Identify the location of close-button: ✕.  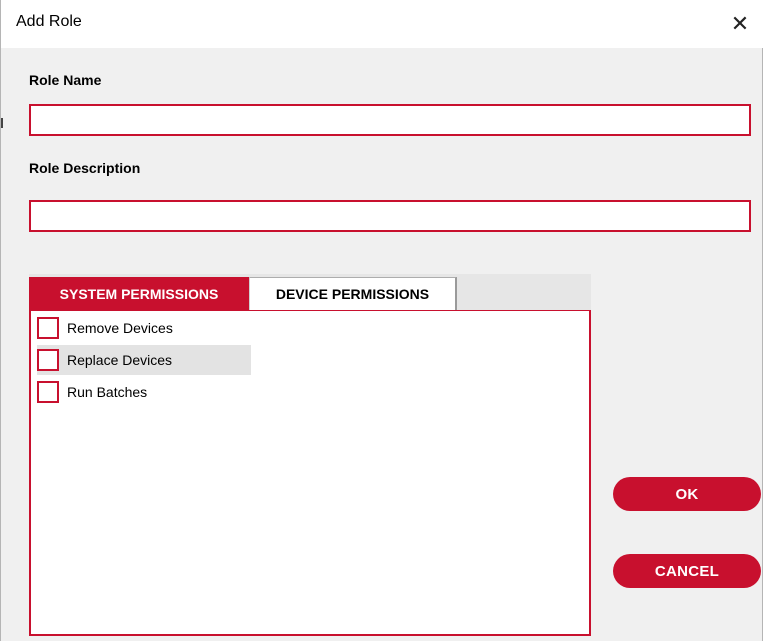
(740, 24).